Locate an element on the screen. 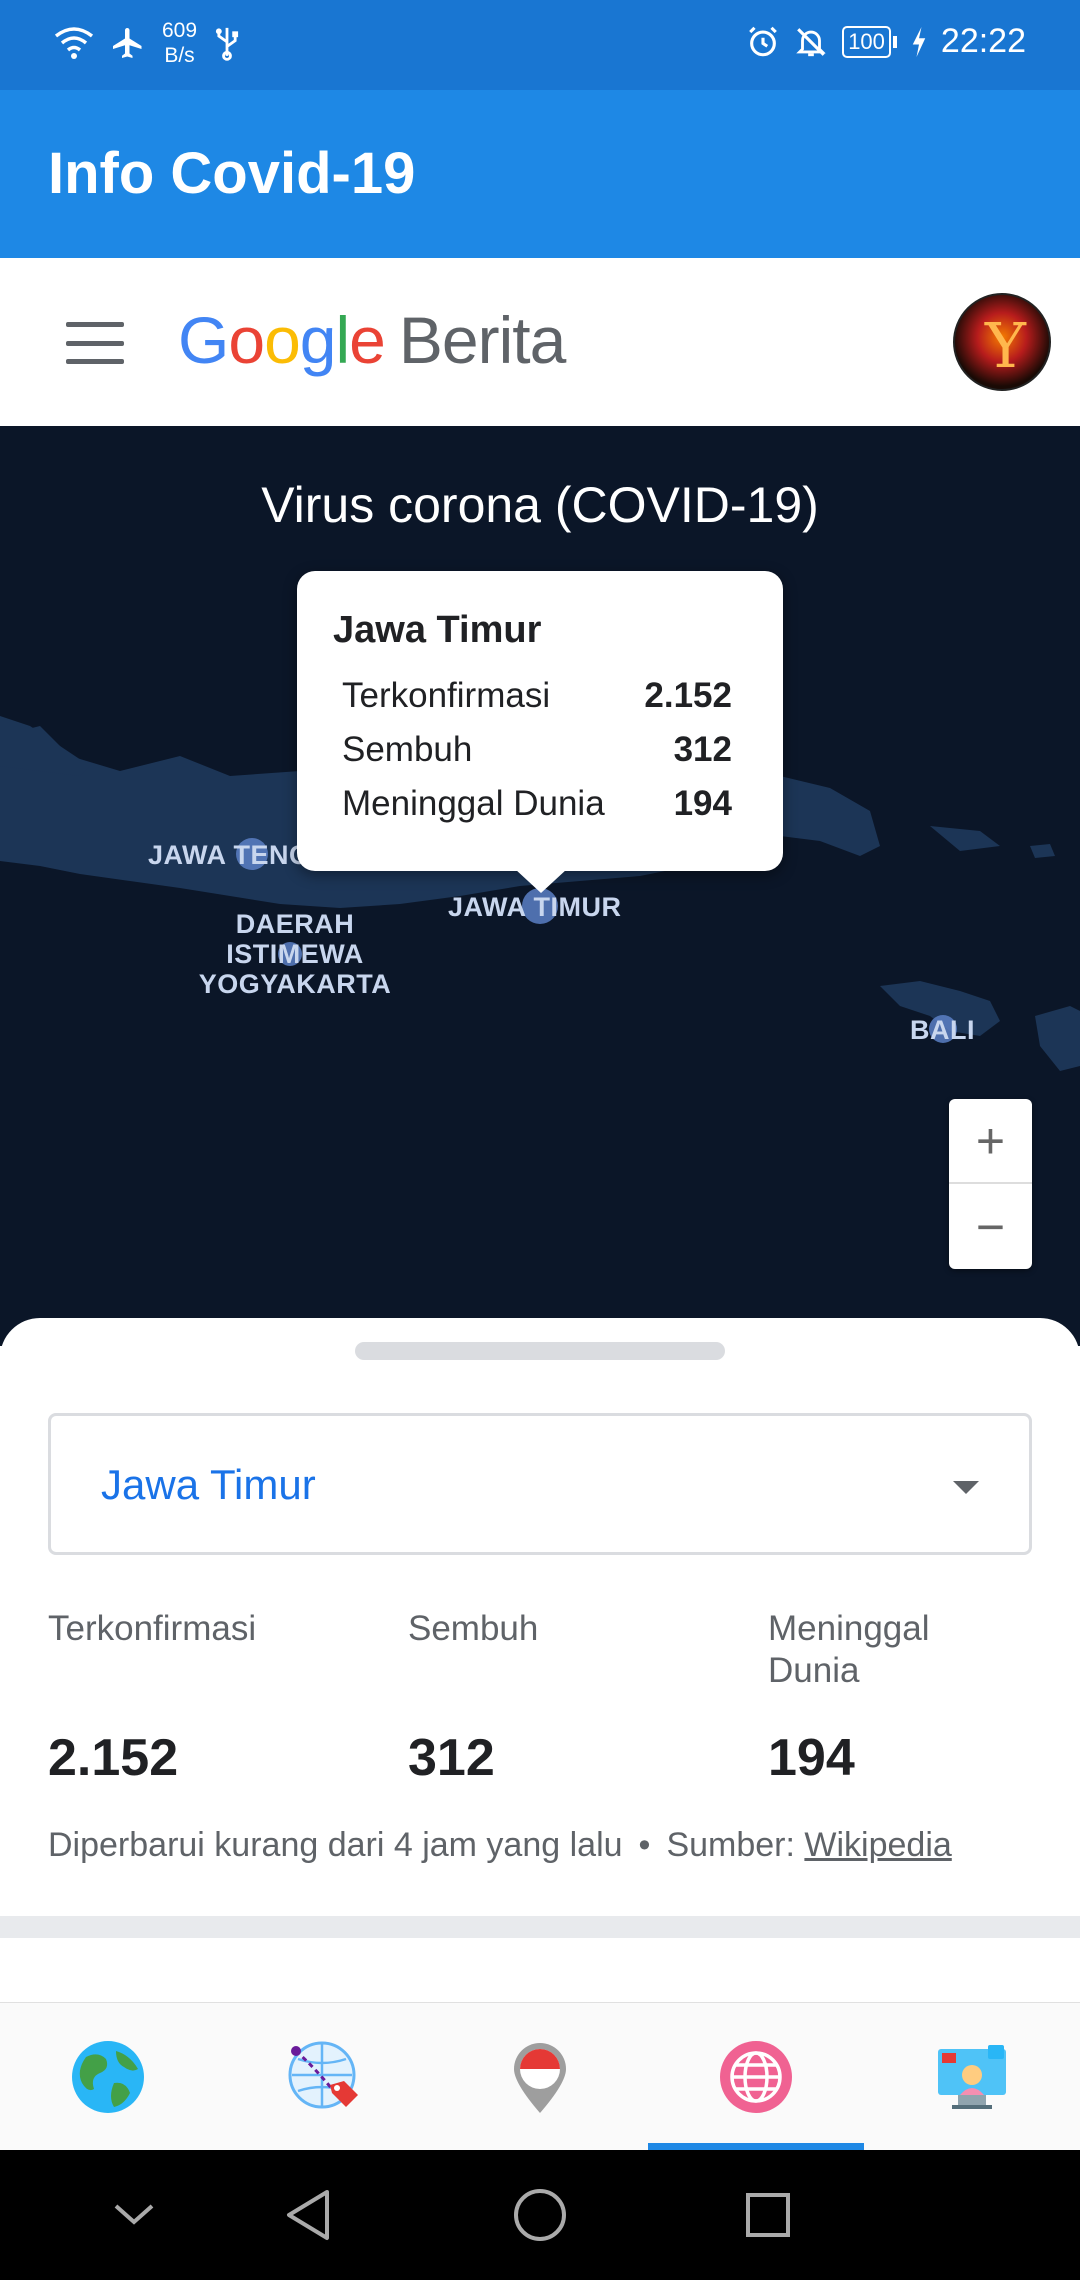  google-news-logo: Google Berita is located at coordinates (372, 340).